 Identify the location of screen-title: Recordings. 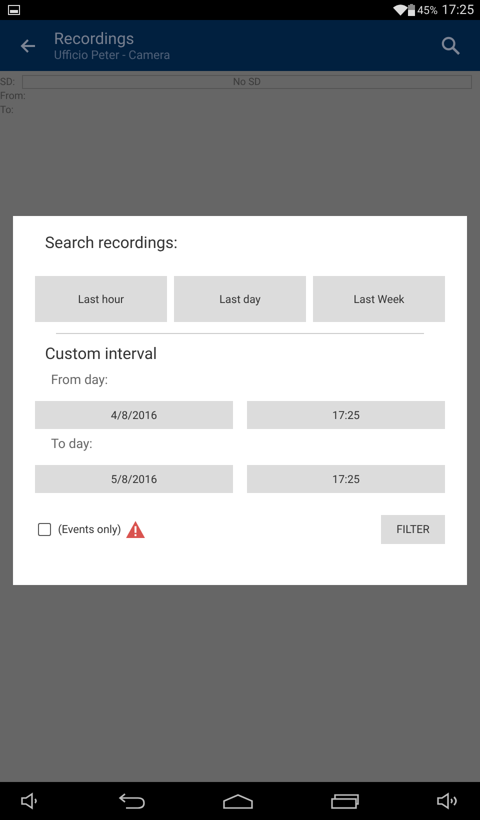
(95, 38).